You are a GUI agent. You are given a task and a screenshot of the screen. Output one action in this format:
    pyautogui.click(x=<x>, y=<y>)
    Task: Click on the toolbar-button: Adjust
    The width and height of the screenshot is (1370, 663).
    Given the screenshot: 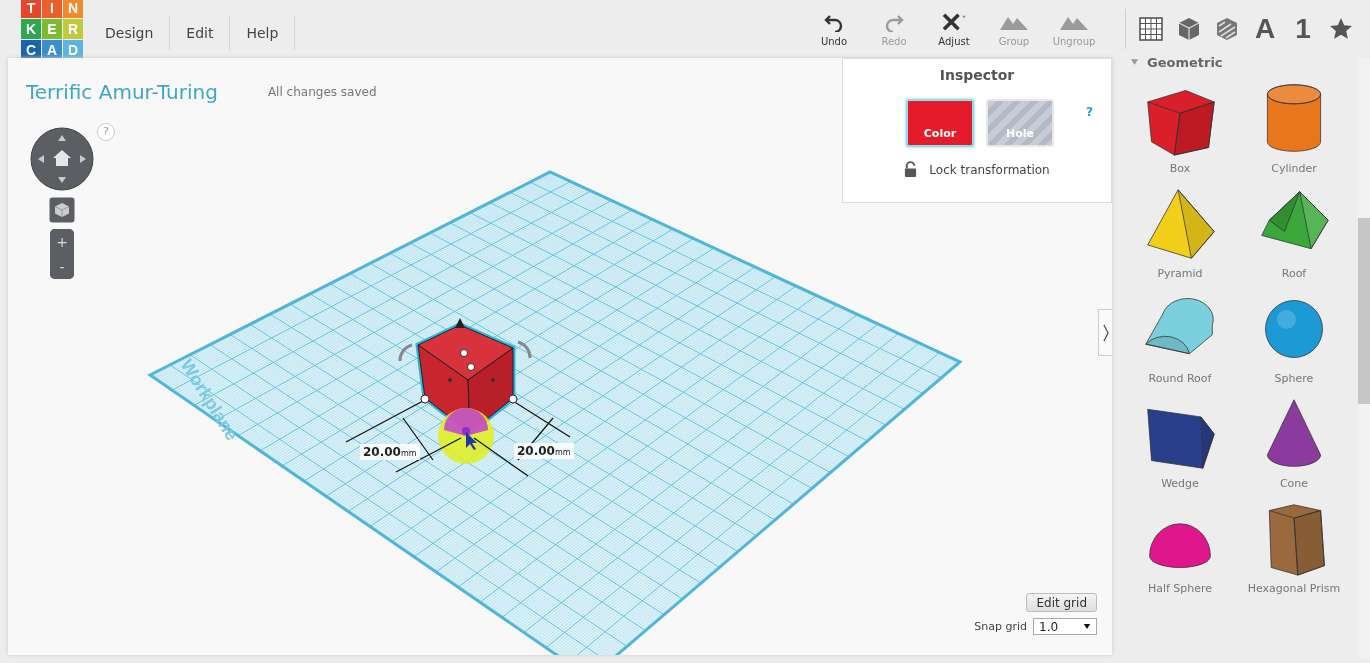 What is the action you would take?
    pyautogui.click(x=954, y=29)
    